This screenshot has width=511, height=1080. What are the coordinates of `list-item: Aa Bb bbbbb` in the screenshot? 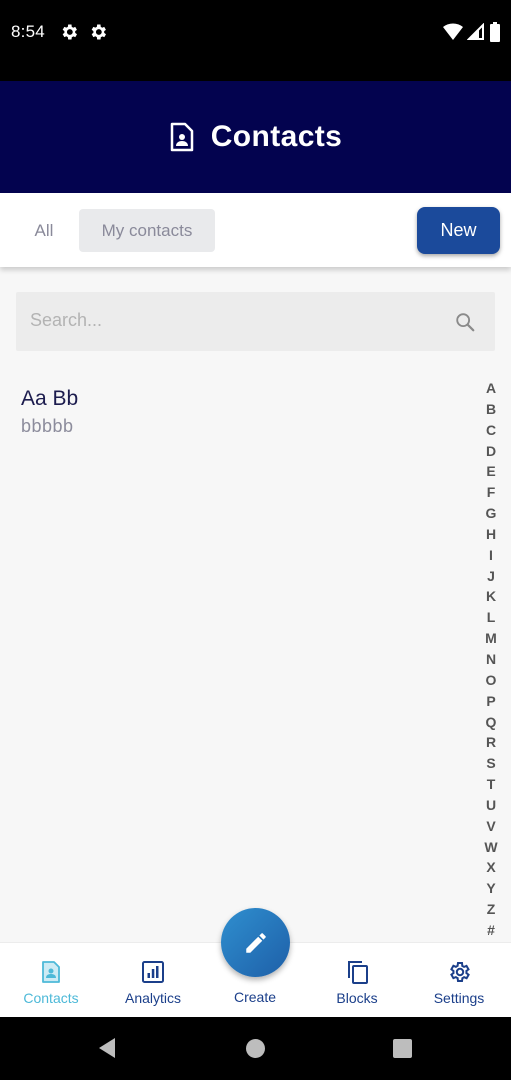 It's located at (235, 411).